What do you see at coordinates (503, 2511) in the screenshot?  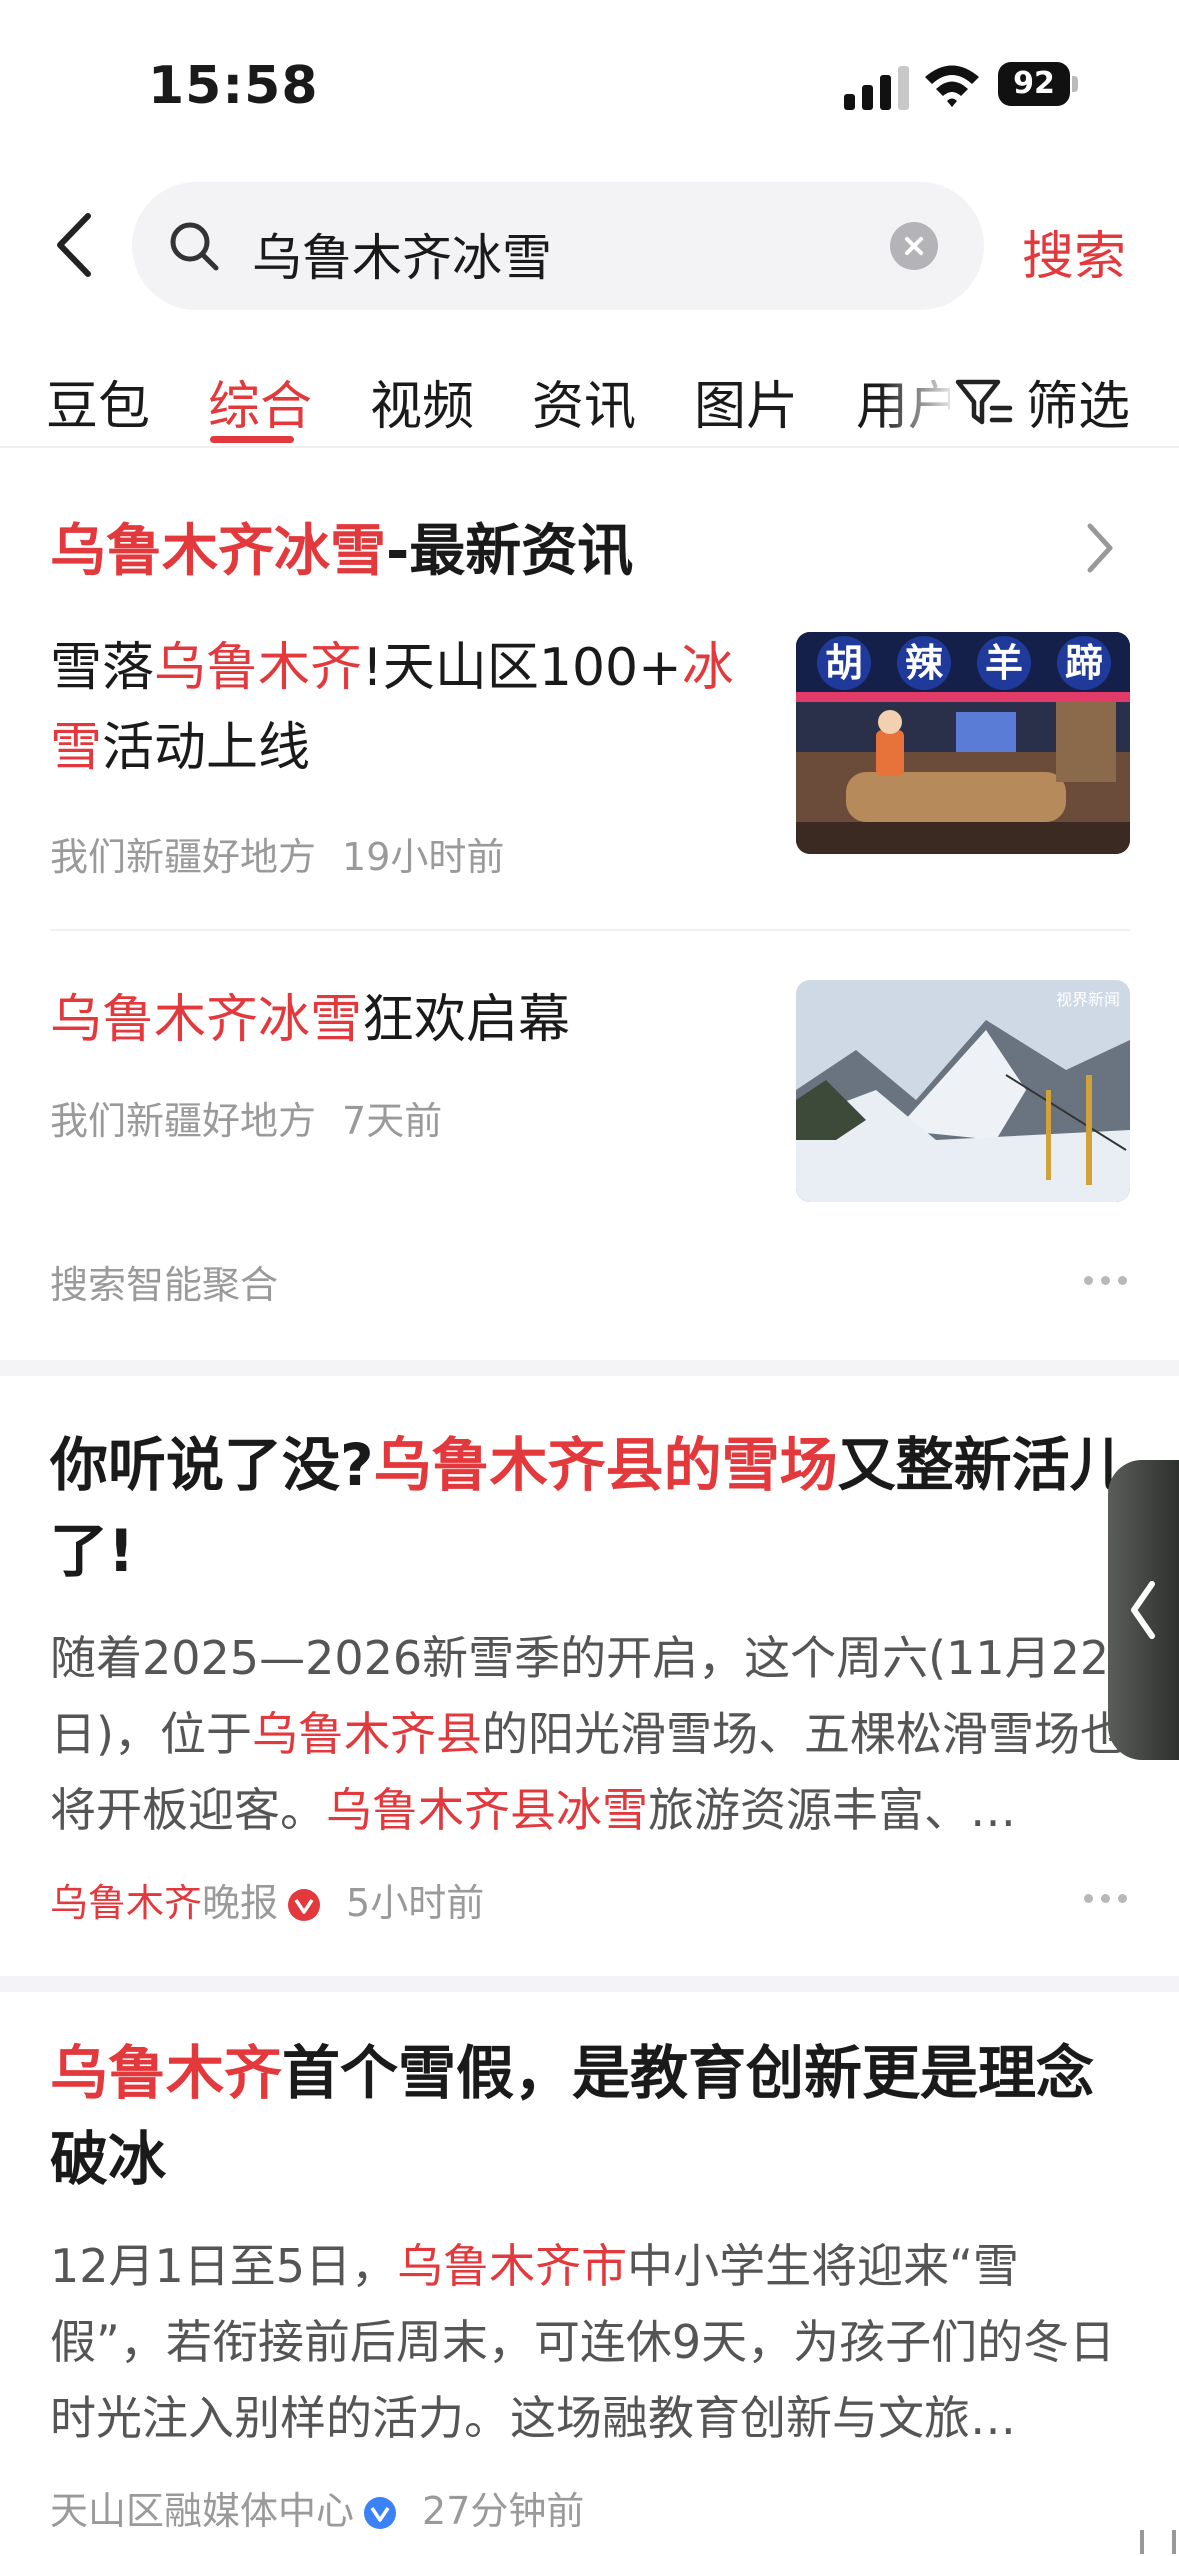 I see `timestamp: 27分钟前` at bounding box center [503, 2511].